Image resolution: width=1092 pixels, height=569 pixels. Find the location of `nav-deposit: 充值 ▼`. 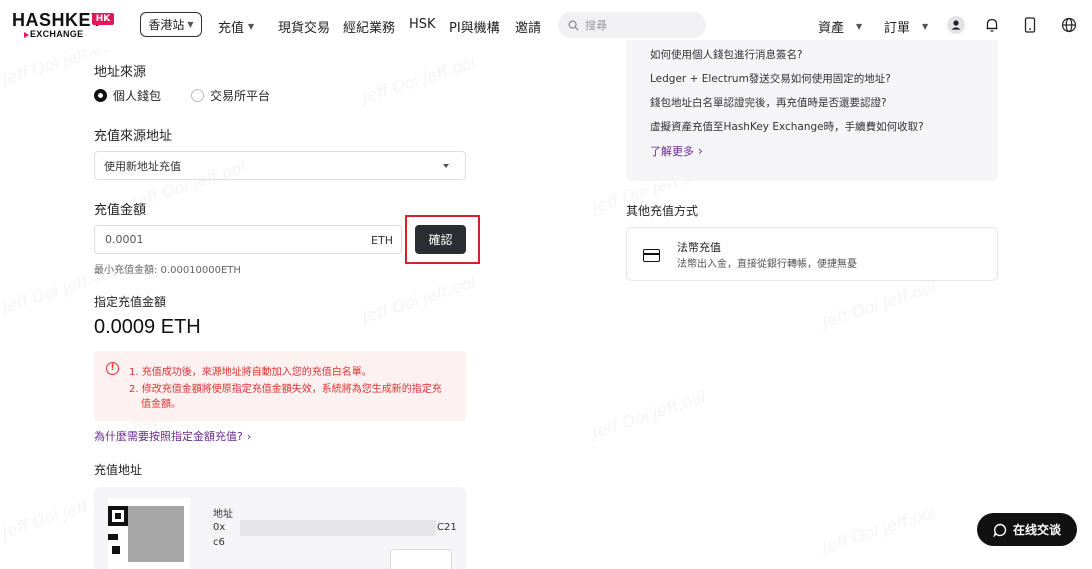

nav-deposit: 充值 ▼ is located at coordinates (236, 26).